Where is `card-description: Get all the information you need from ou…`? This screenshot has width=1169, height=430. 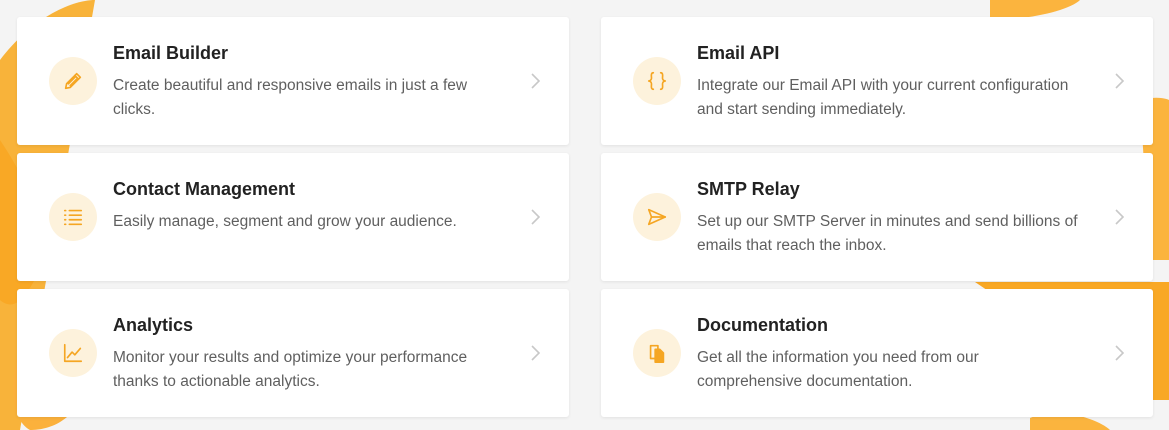
card-description: Get all the information you need from ou… is located at coordinates (838, 369).